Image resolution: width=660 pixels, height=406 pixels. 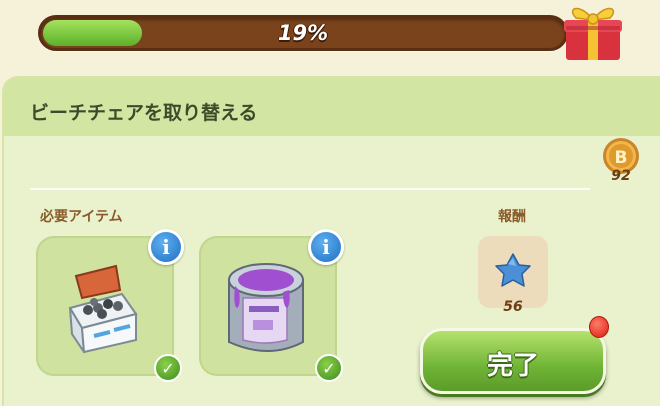 What do you see at coordinates (81, 217) in the screenshot?
I see `required-items-label: 必要アイテム` at bounding box center [81, 217].